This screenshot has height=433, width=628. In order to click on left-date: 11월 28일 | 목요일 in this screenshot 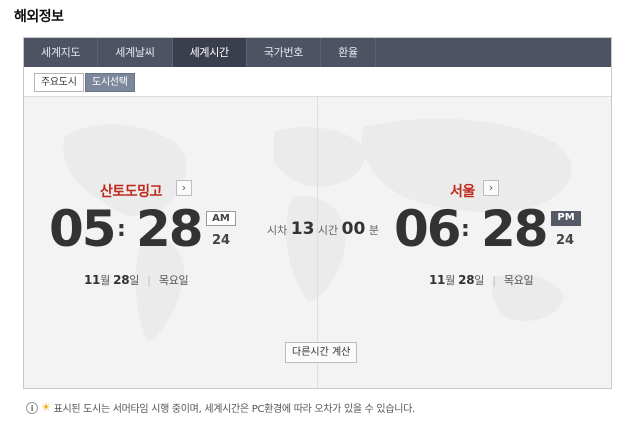, I will do `click(136, 280)`.